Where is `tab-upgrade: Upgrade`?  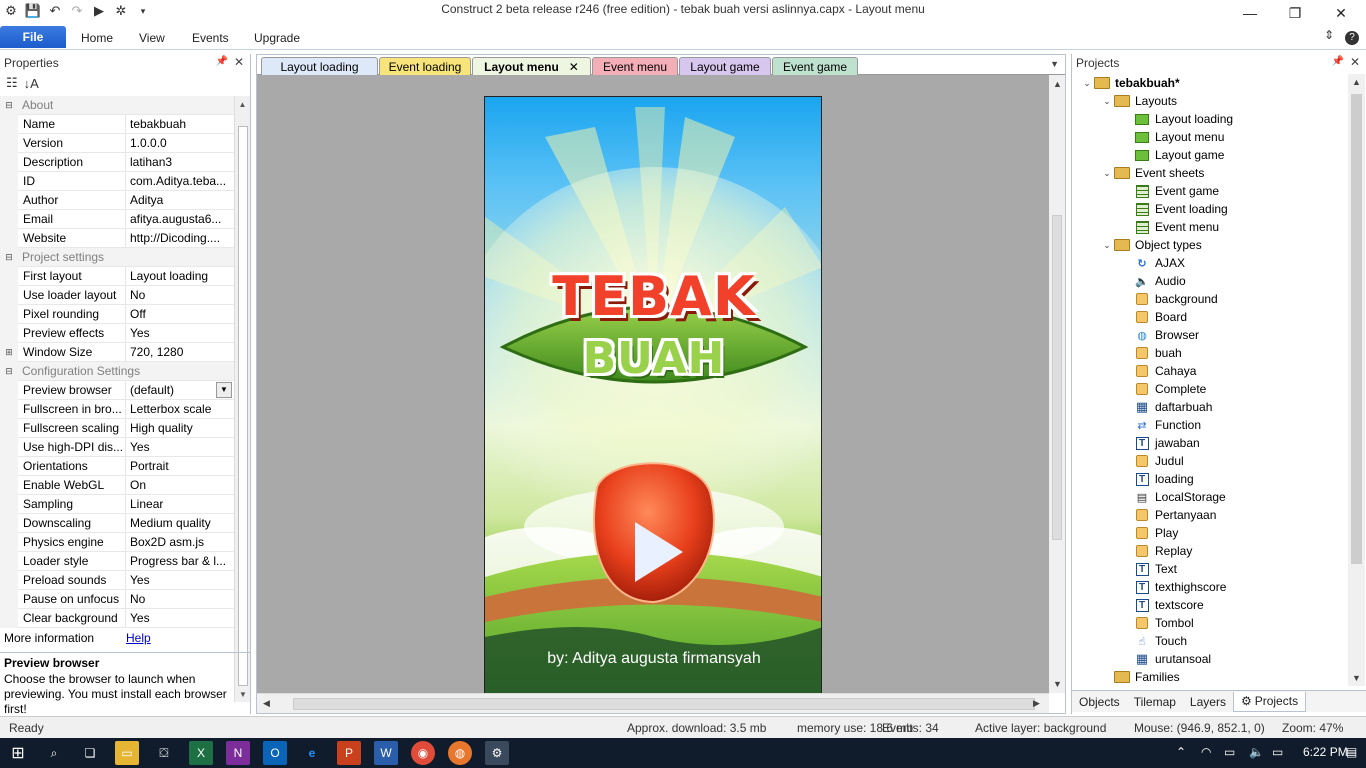 tab-upgrade: Upgrade is located at coordinates (277, 38).